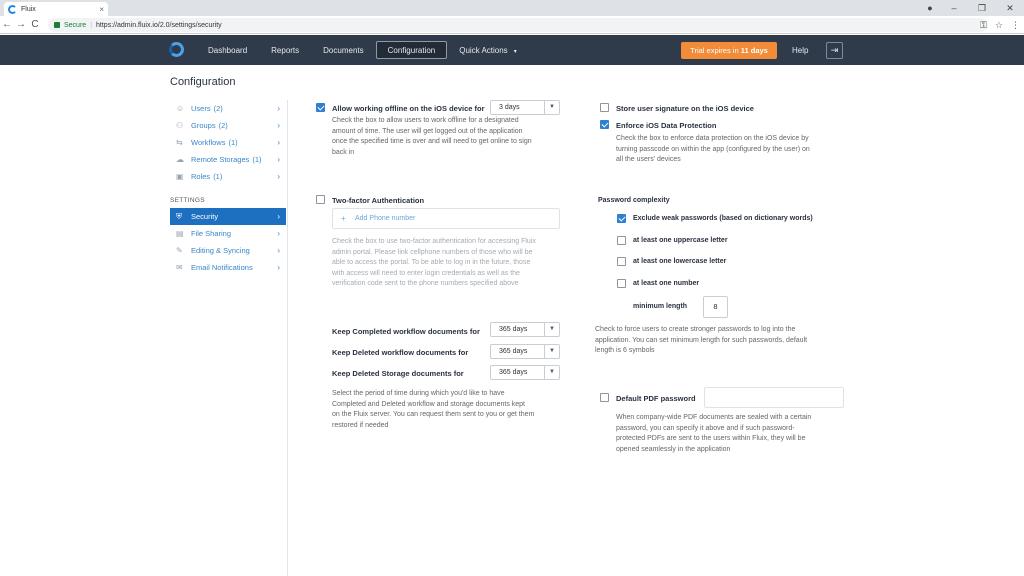 This screenshot has height=576, width=1024. I want to click on desc-line: all the users' devices, so click(648, 159).